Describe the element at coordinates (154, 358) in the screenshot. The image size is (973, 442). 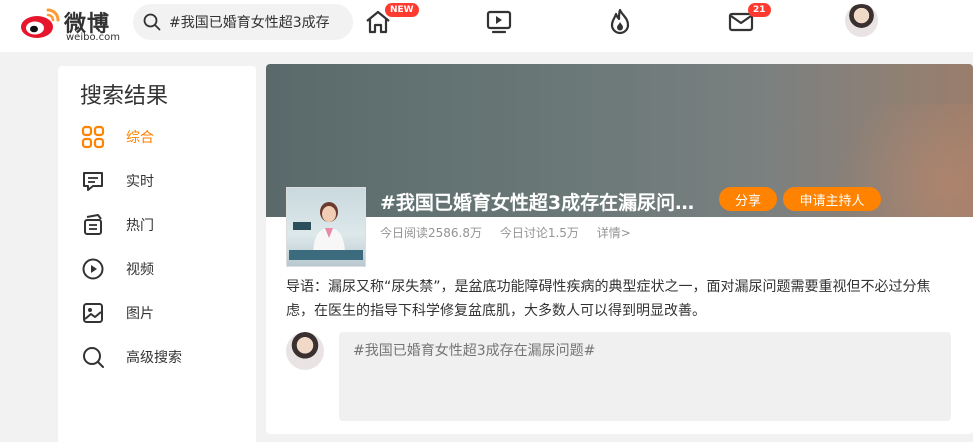
I see `sidebar-item-label: 高级搜索` at that location.